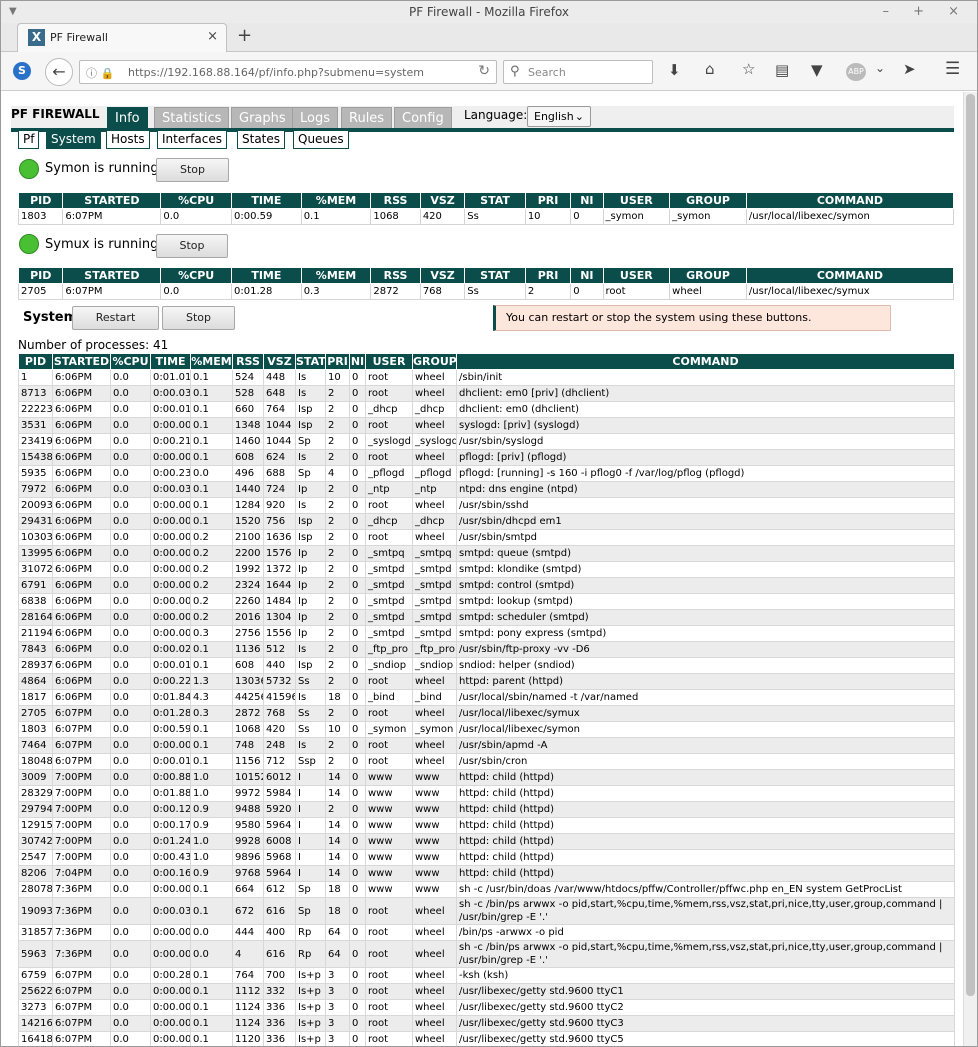  What do you see at coordinates (248, 473) in the screenshot?
I see `cell-rss: 496` at bounding box center [248, 473].